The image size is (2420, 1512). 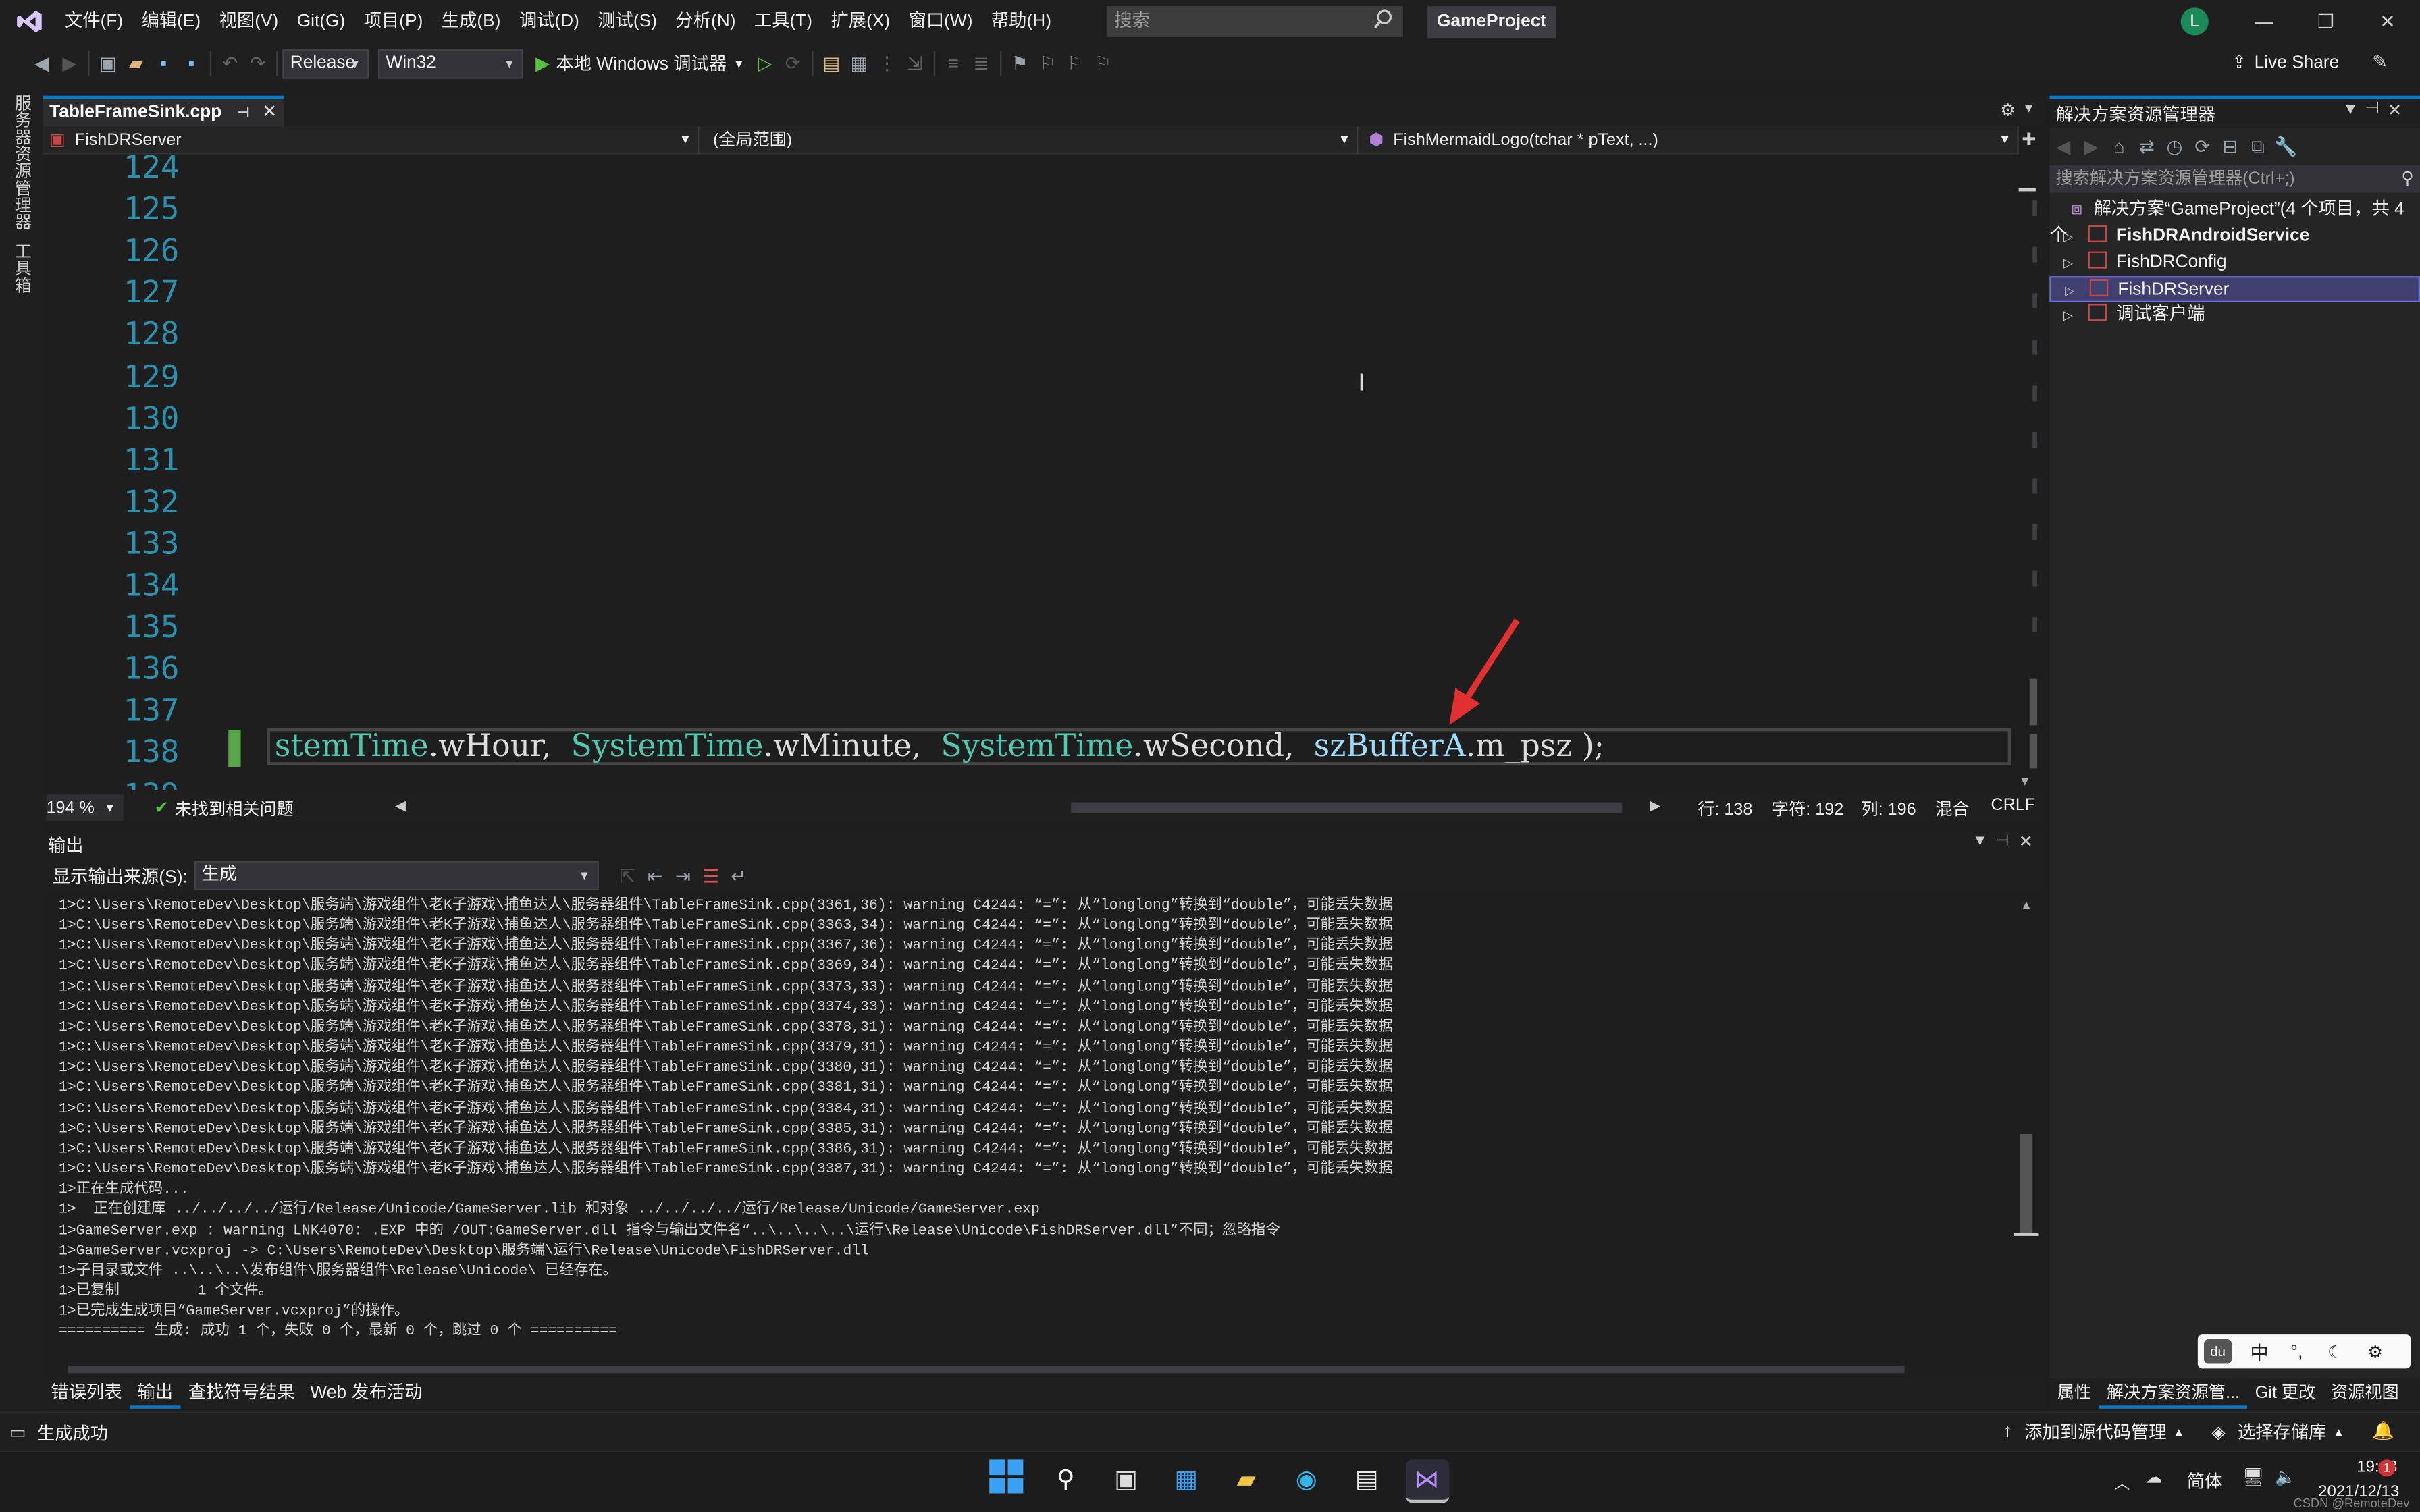 I want to click on layout-icon: ▦, so click(x=859, y=63).